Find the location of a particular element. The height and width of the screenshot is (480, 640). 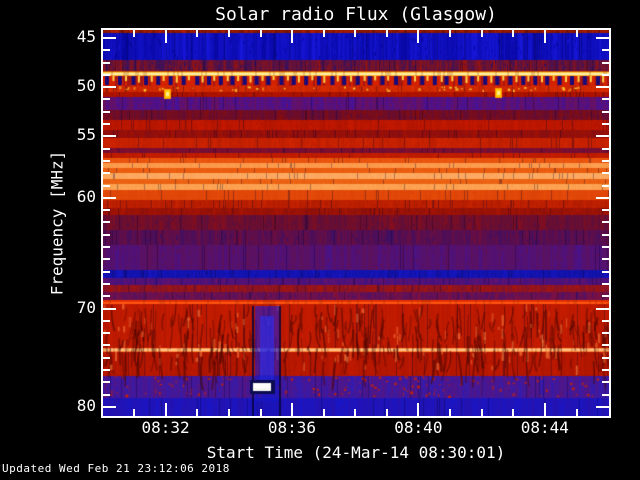

x-tick-label: 08:40 is located at coordinates (418, 427).